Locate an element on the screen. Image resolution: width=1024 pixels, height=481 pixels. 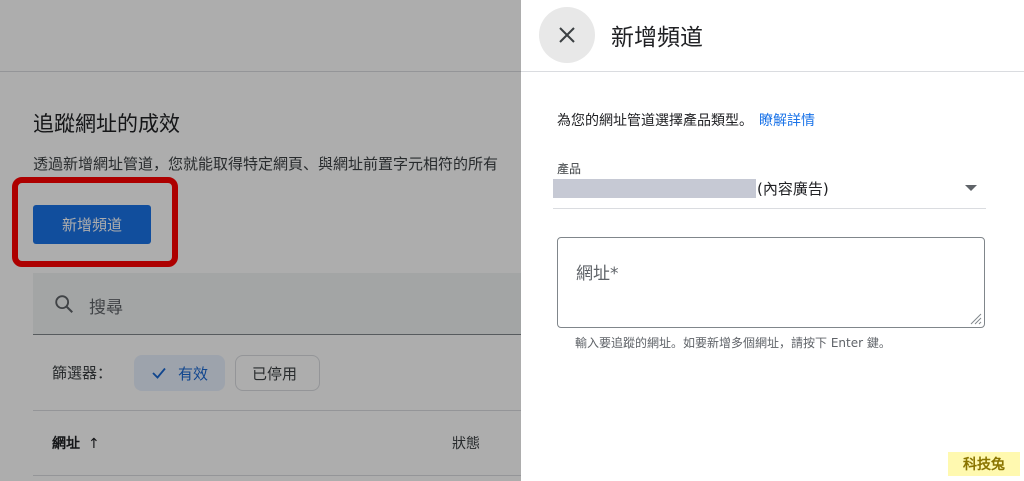
close-icon is located at coordinates (567, 35).